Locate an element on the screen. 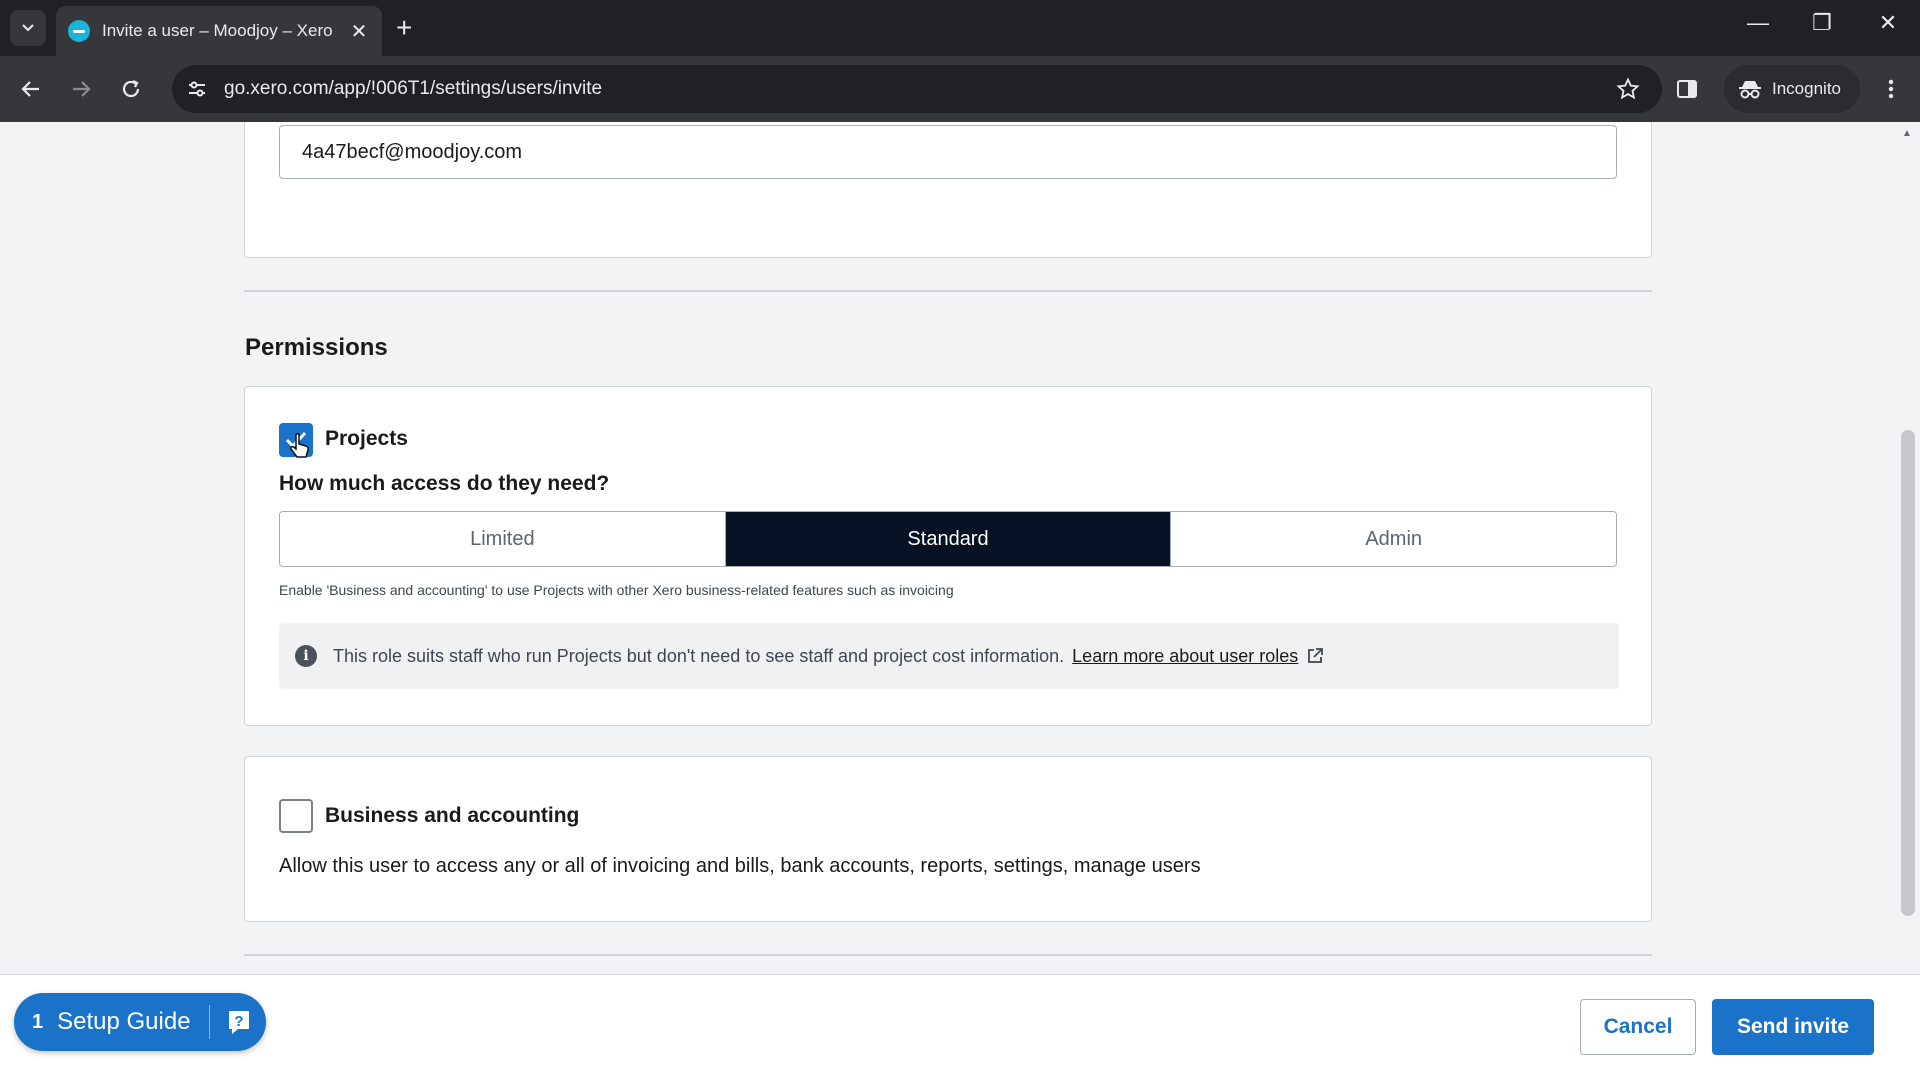  site-settings-icon is located at coordinates (197, 89).